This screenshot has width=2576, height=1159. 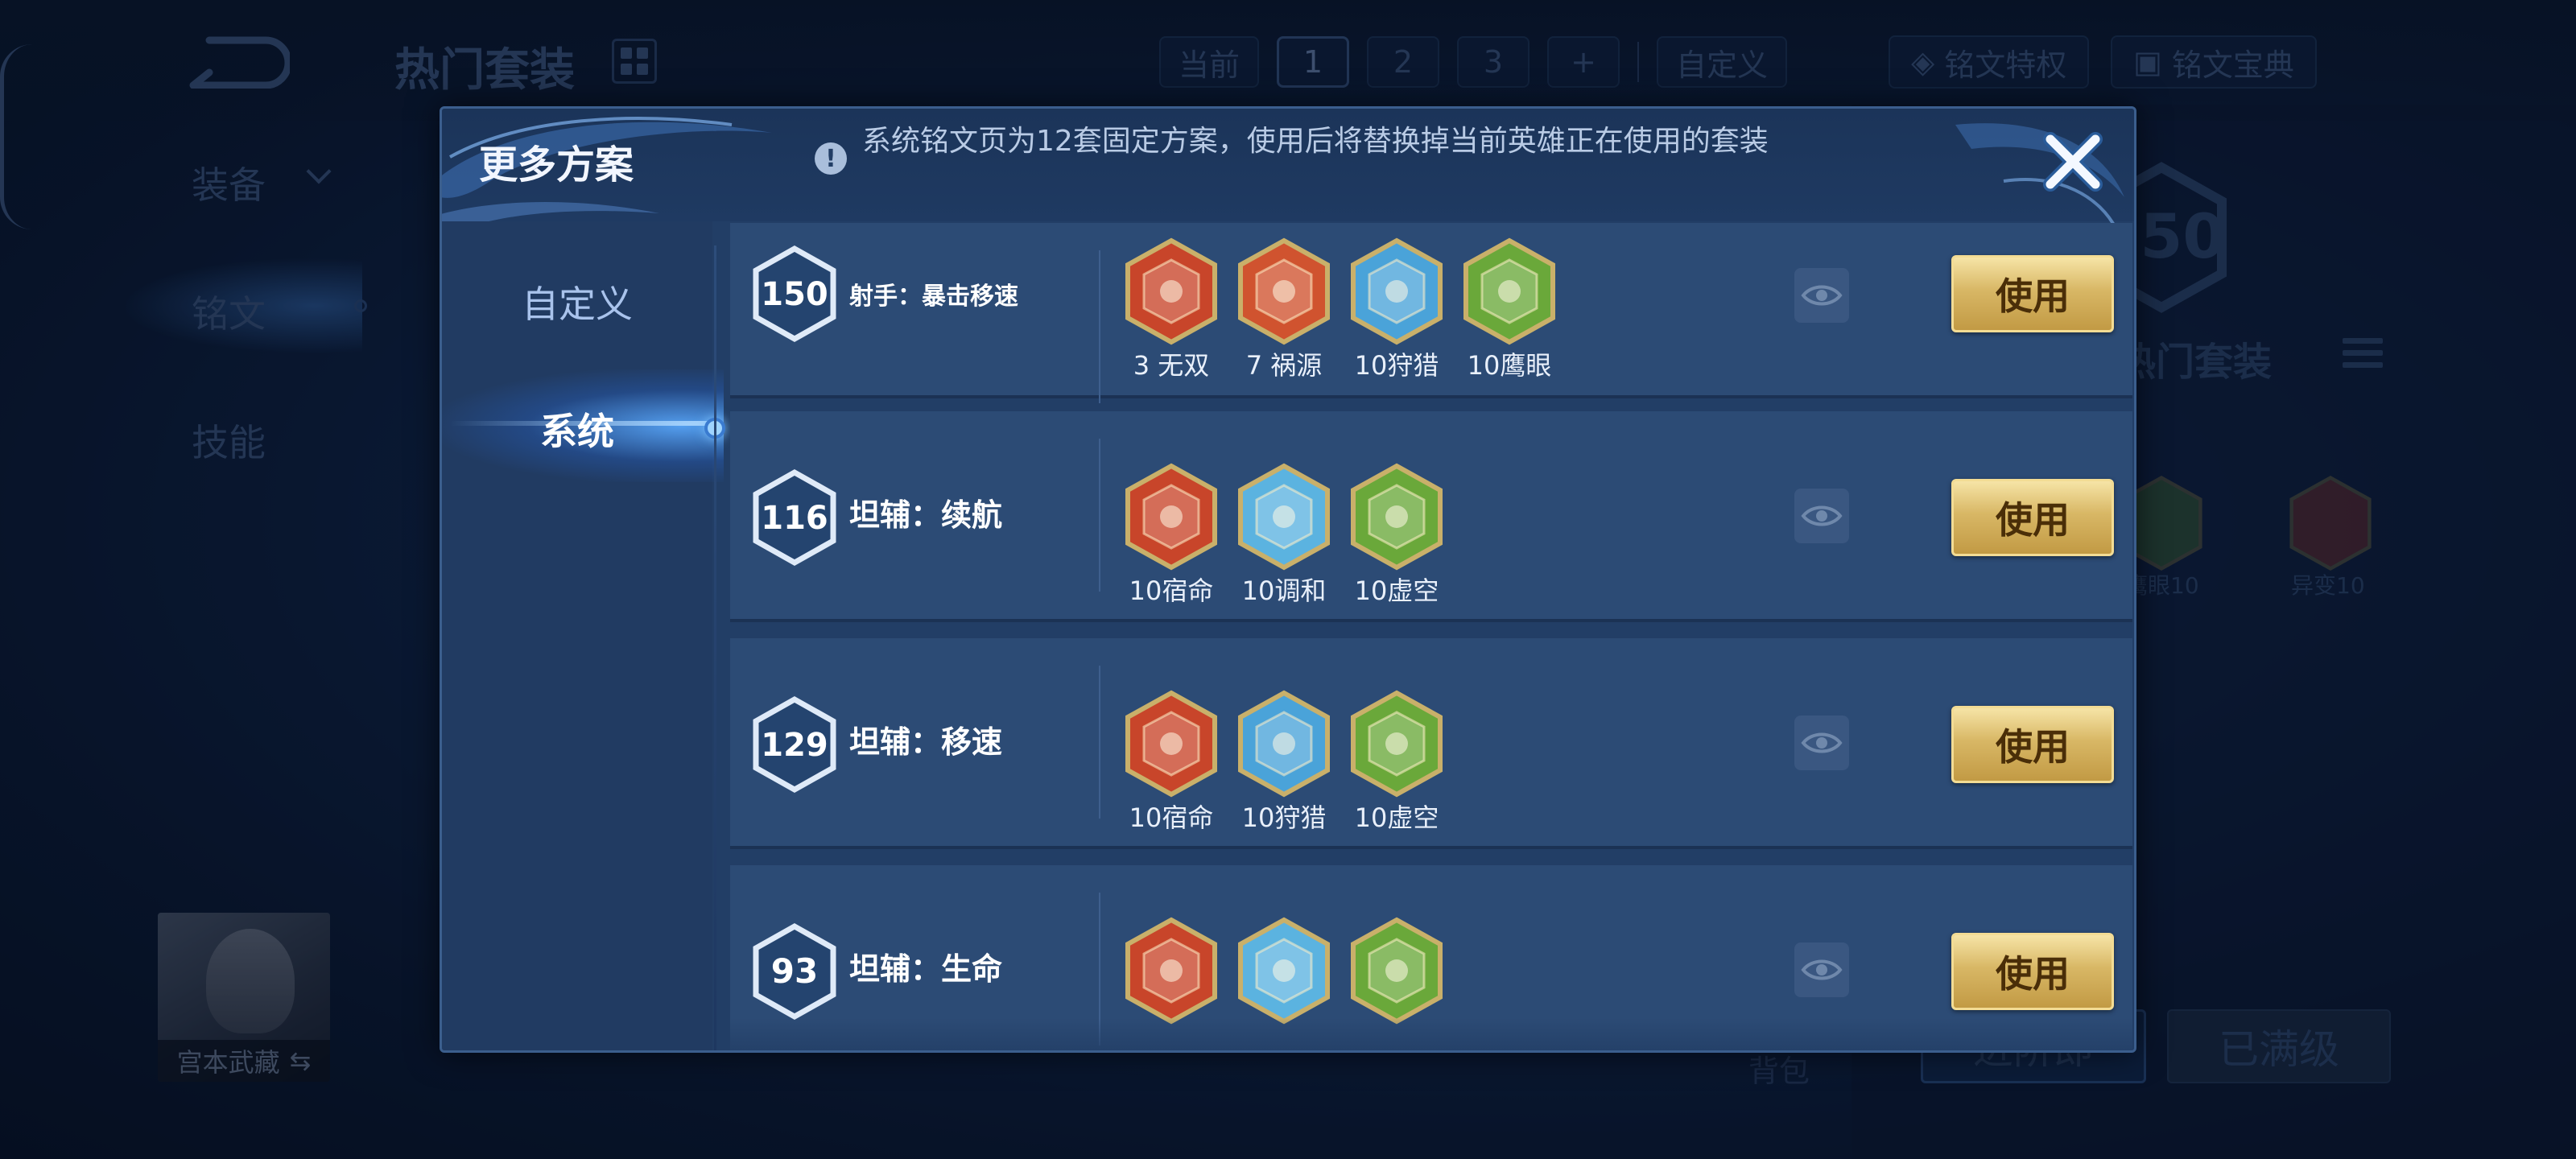 I want to click on level-badge: 129, so click(x=794, y=744).